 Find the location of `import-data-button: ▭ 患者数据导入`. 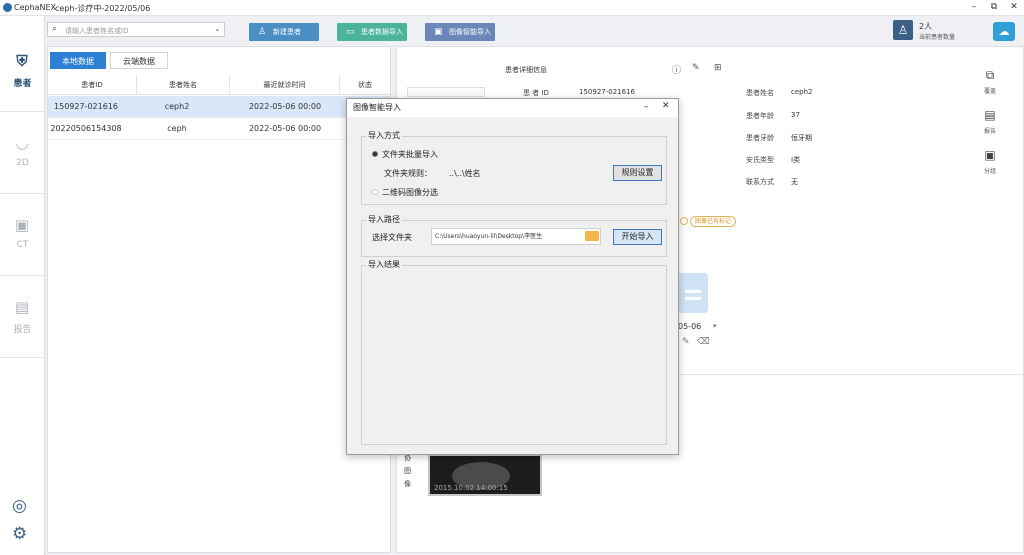

import-data-button: ▭ 患者数据导入 is located at coordinates (372, 32).